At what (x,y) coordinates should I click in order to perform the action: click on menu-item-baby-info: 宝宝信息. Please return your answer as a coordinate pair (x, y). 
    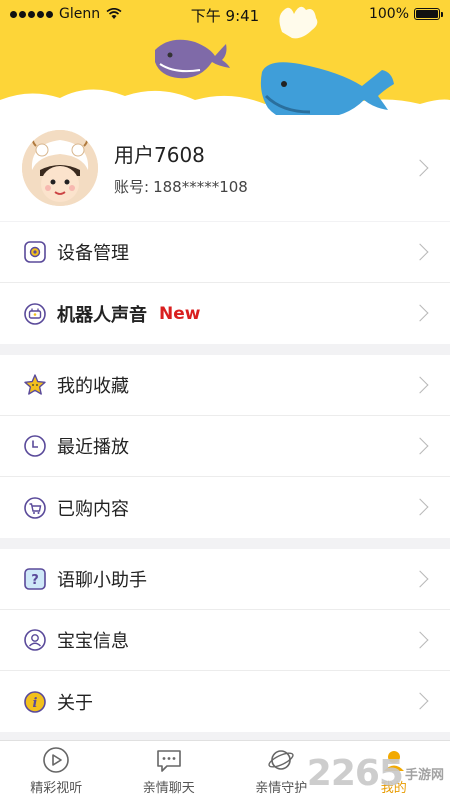
    Looking at the image, I should click on (225, 640).